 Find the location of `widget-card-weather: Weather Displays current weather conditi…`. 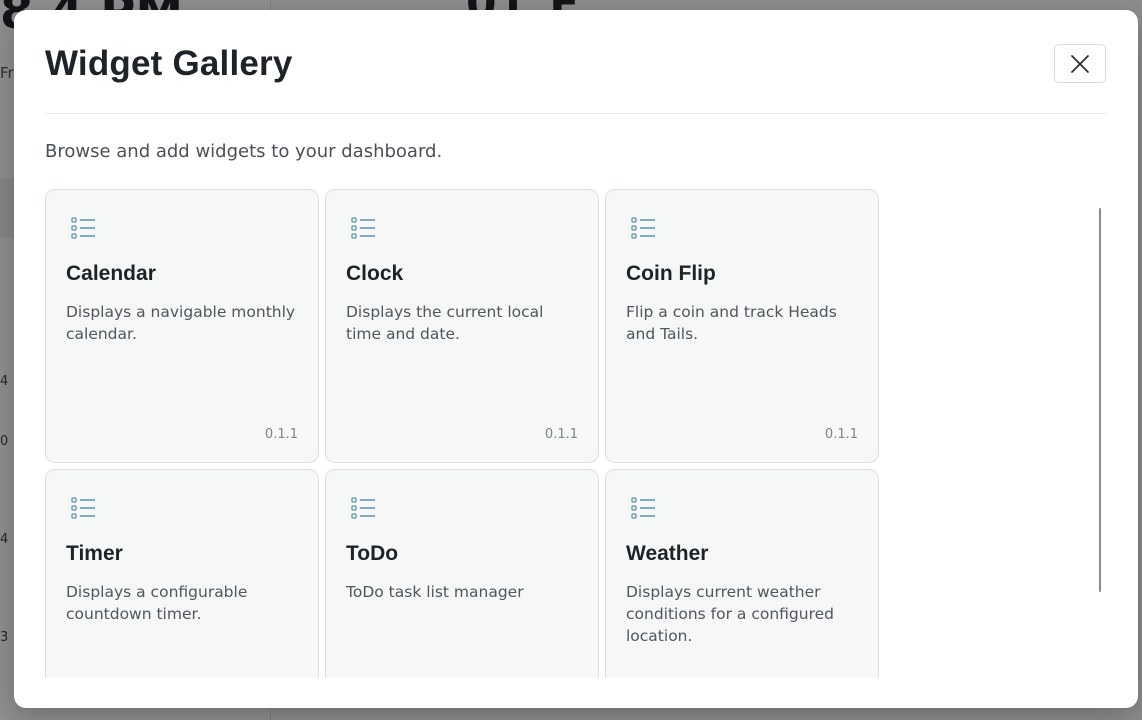

widget-card-weather: Weather Displays current weather conditi… is located at coordinates (742, 573).